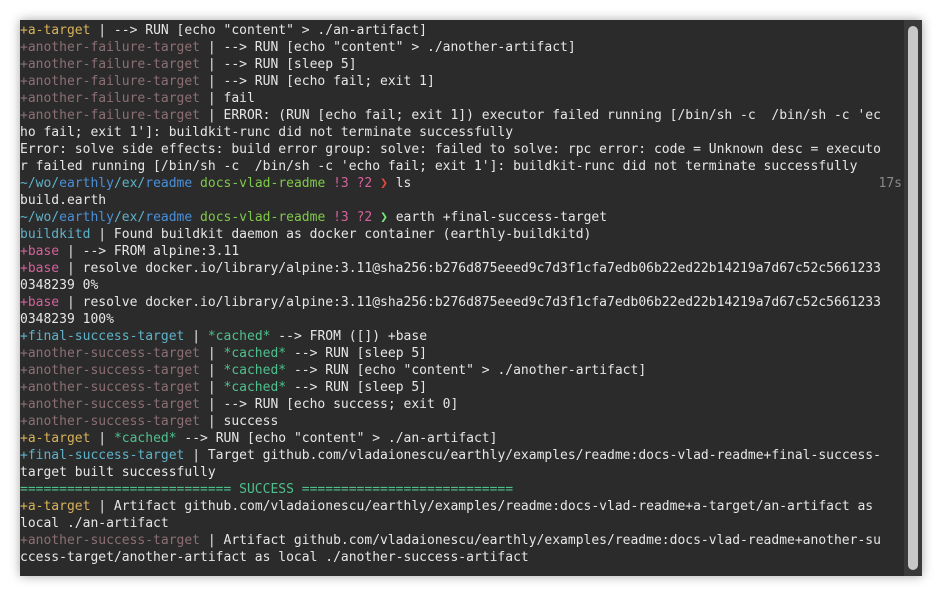 This screenshot has height=596, width=942. I want to click on terminal-line: +another-failure-target | fail, so click(461, 98).